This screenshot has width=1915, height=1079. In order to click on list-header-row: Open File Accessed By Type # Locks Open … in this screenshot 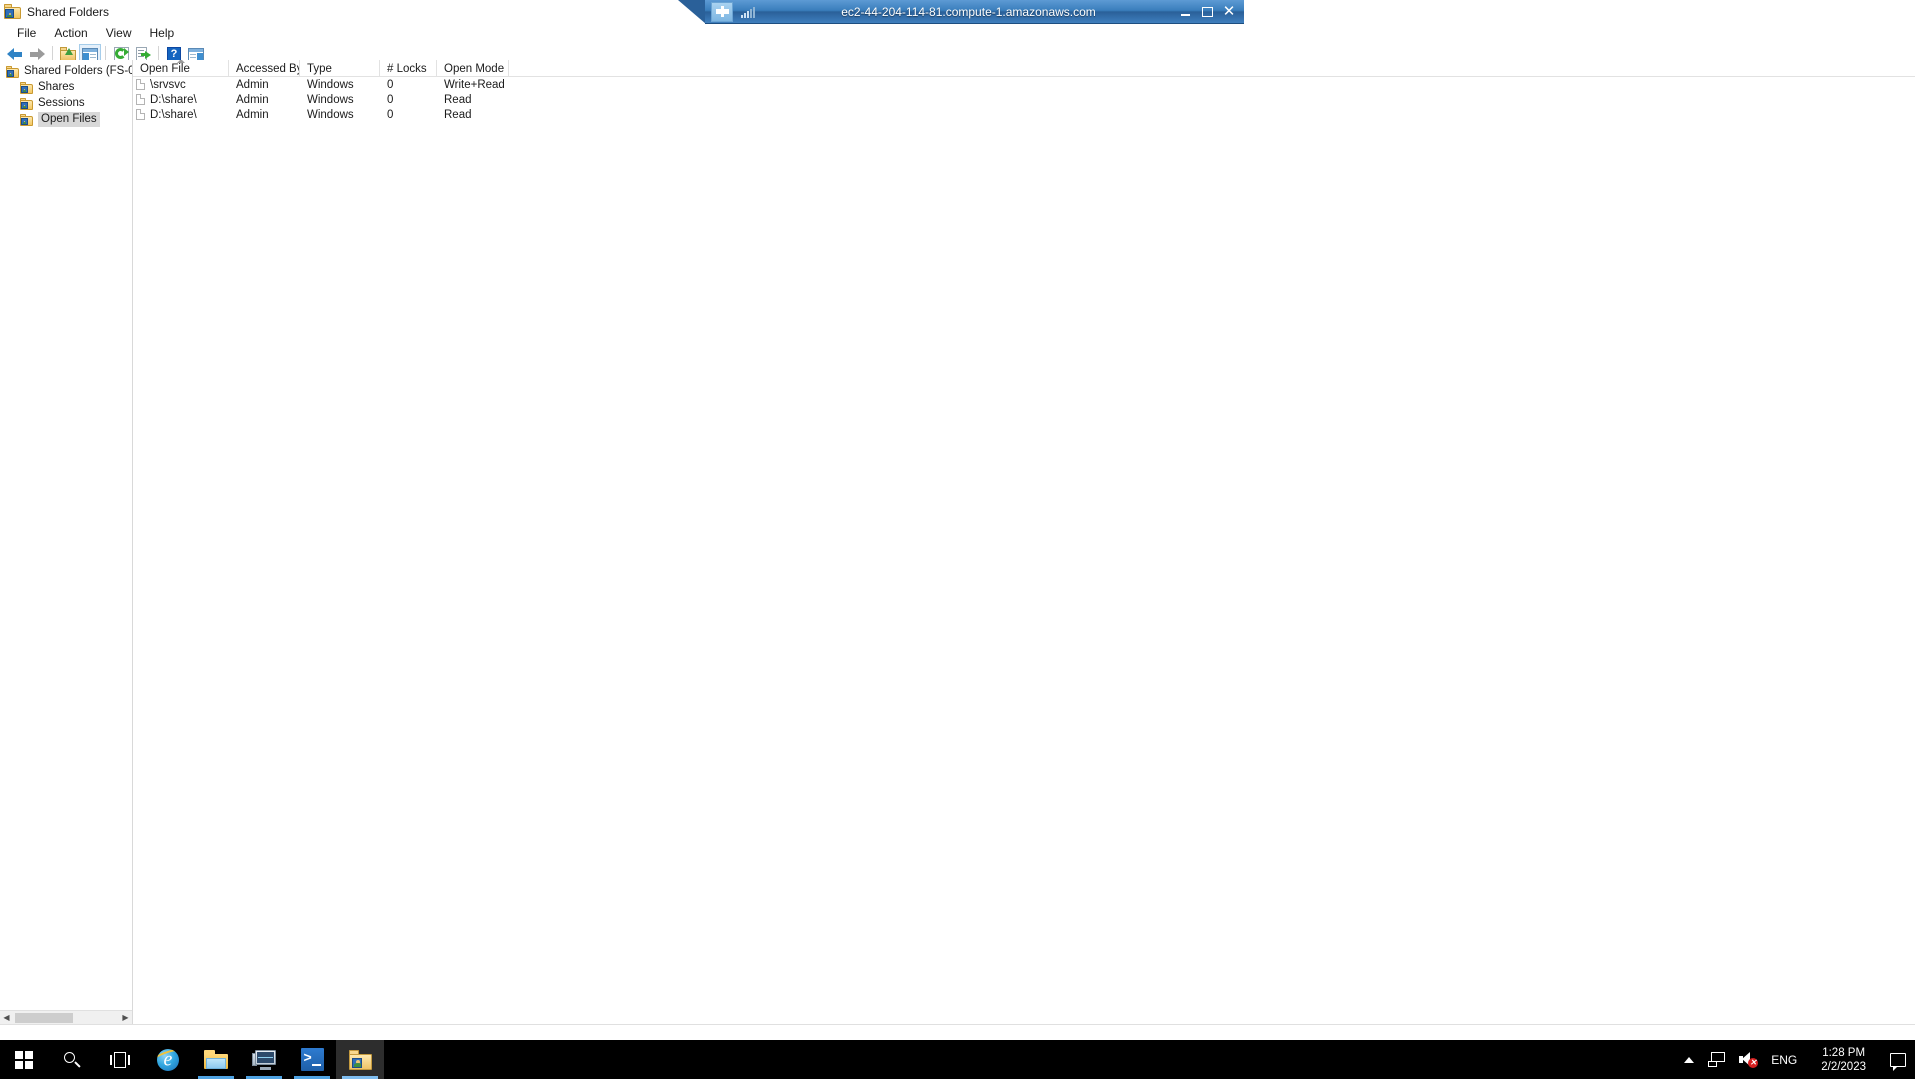, I will do `click(1024, 68)`.